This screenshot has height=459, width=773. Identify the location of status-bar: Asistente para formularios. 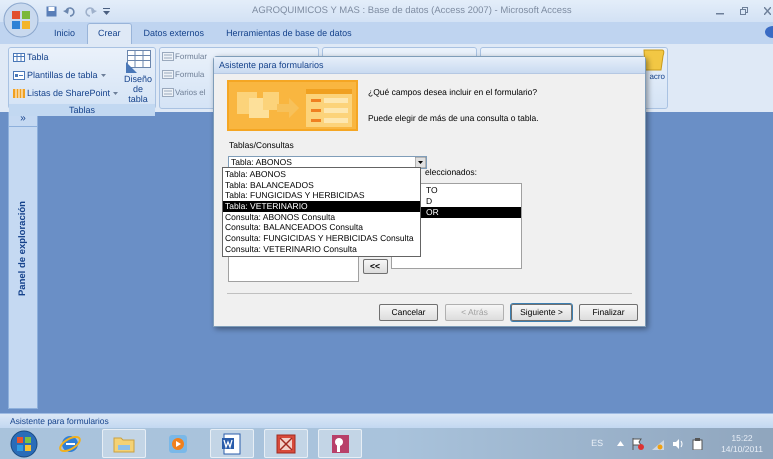
(386, 420).